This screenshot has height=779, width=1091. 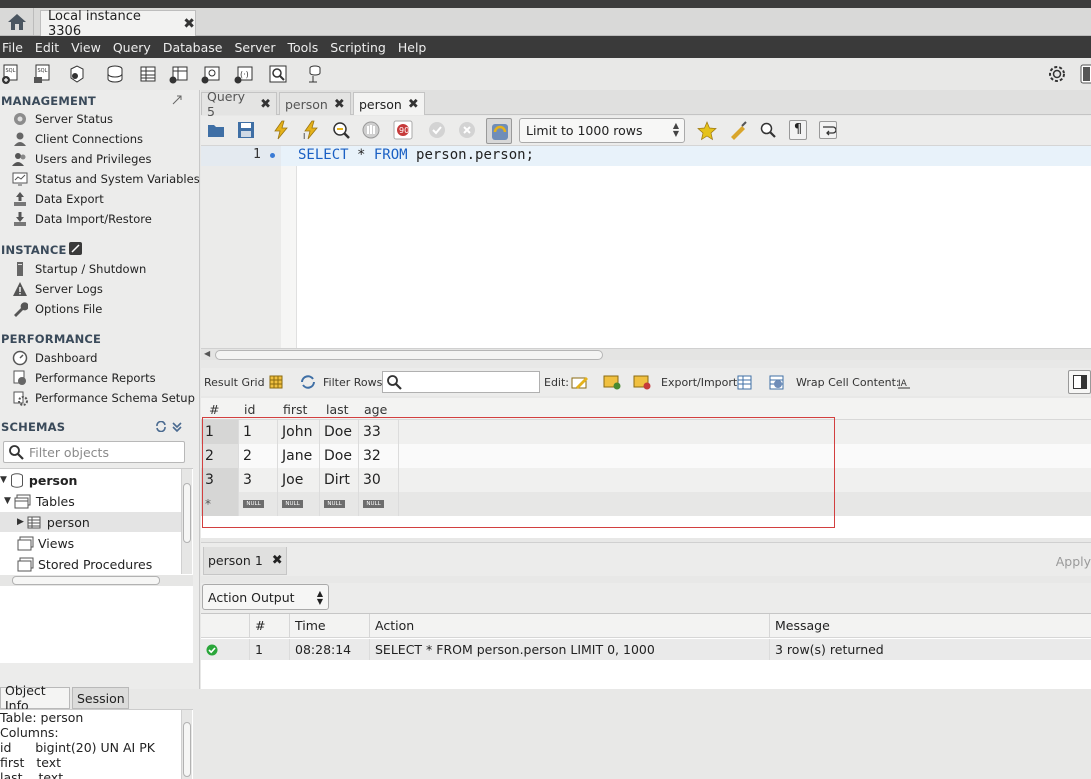 I want to click on explain-icon, so click(x=341, y=130).